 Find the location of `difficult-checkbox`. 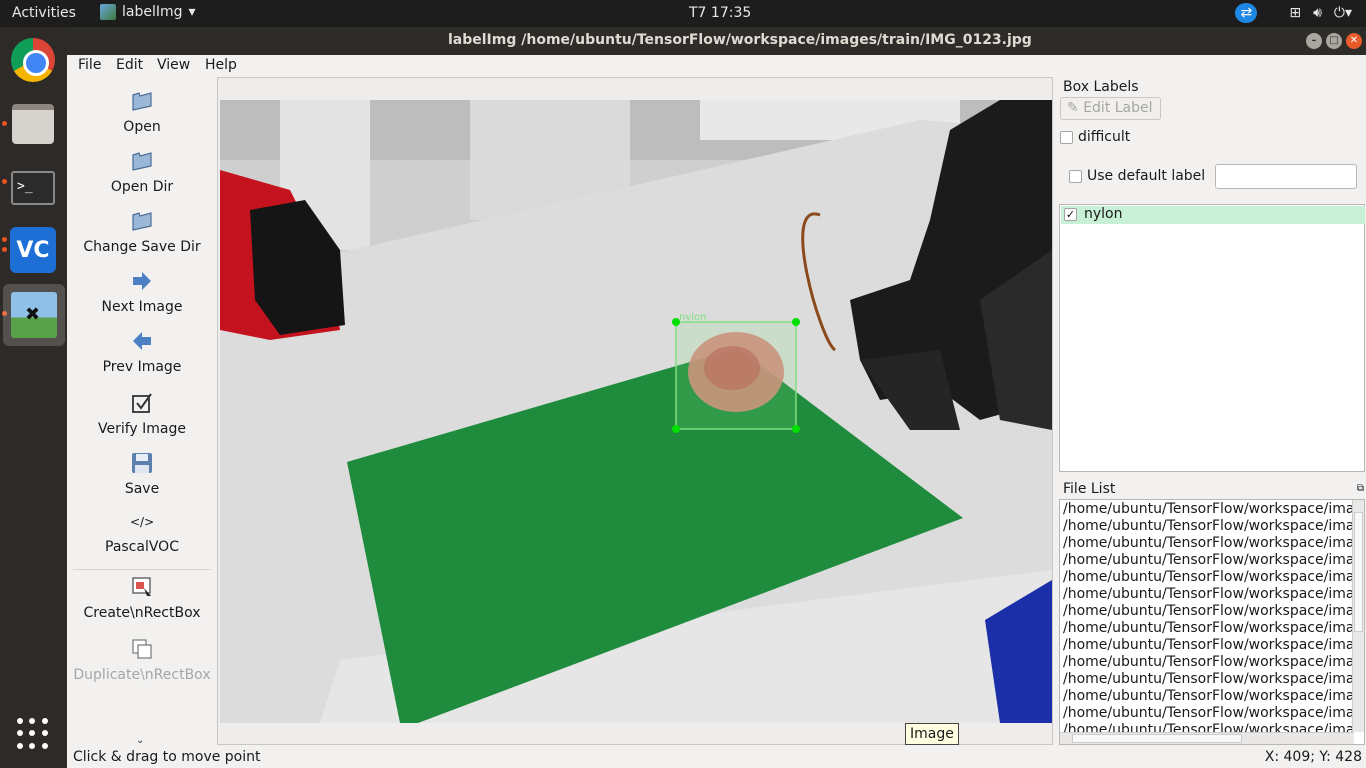

difficult-checkbox is located at coordinates (1066, 137).